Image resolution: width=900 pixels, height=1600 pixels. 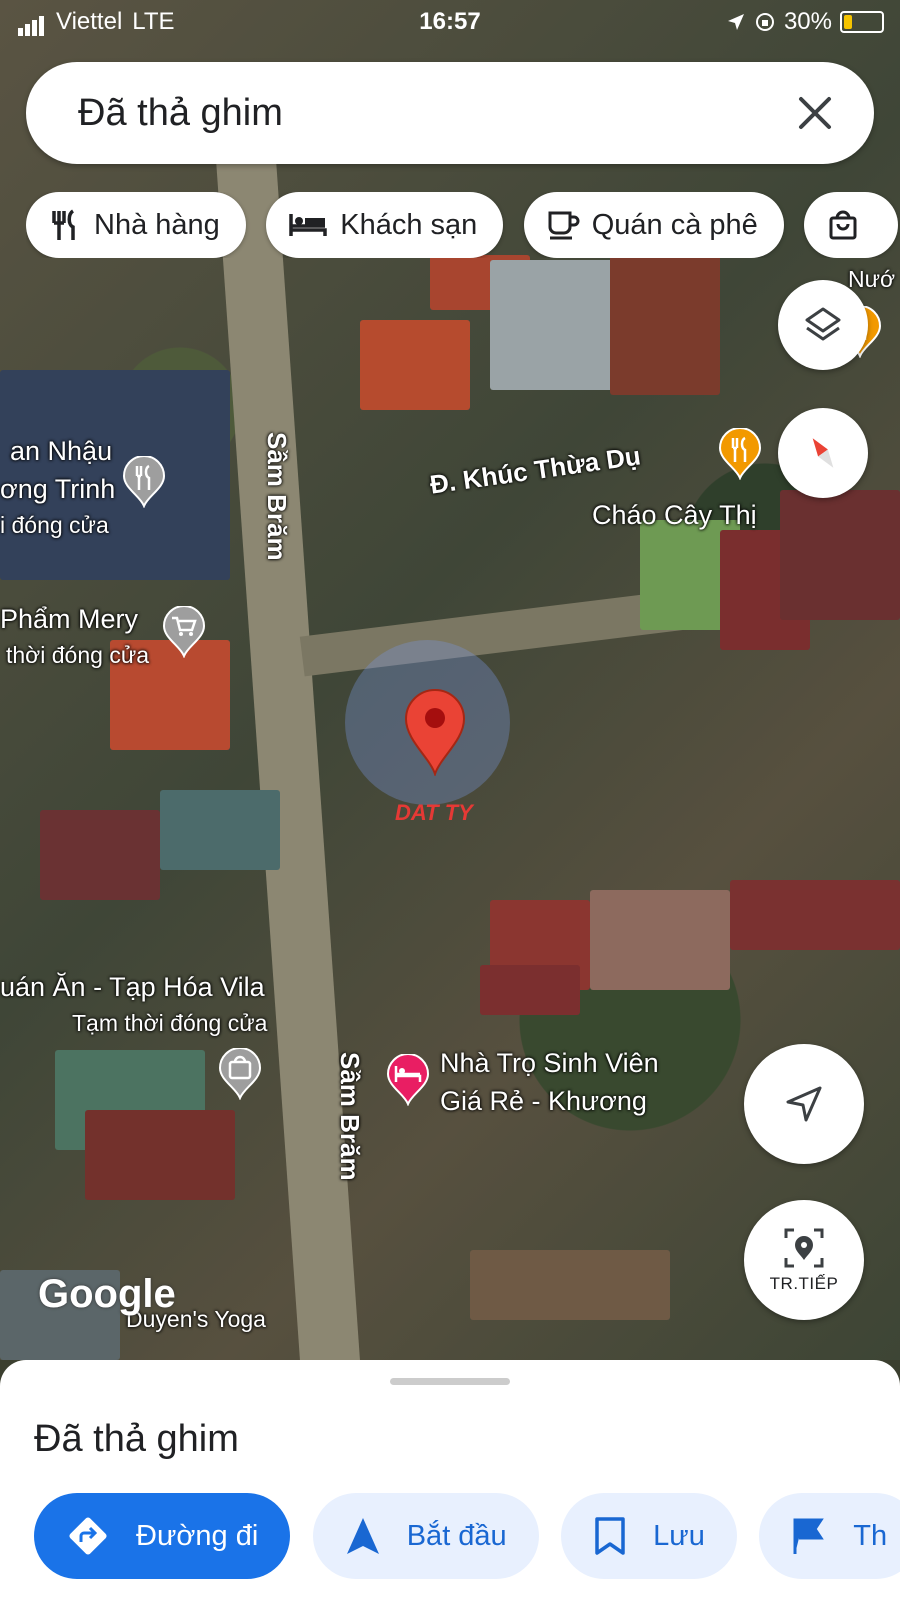 What do you see at coordinates (564, 225) in the screenshot?
I see `coffee-icon` at bounding box center [564, 225].